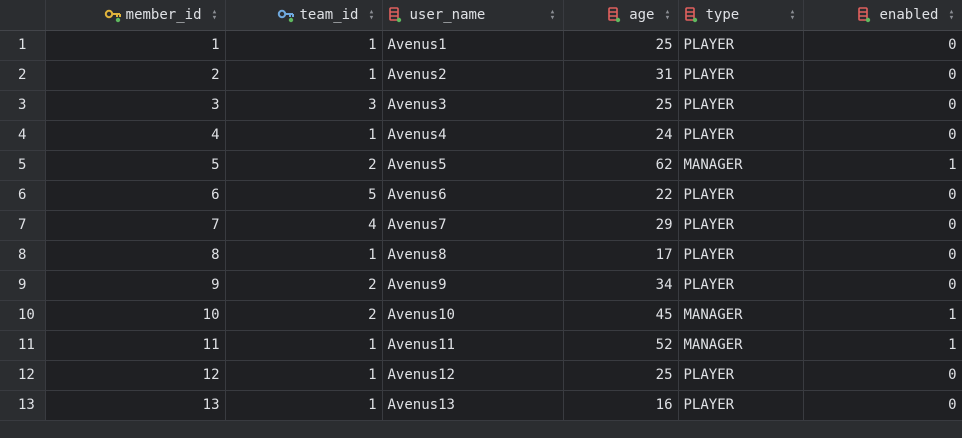 Image resolution: width=962 pixels, height=438 pixels. What do you see at coordinates (23, 165) in the screenshot?
I see `row-number: 5` at bounding box center [23, 165].